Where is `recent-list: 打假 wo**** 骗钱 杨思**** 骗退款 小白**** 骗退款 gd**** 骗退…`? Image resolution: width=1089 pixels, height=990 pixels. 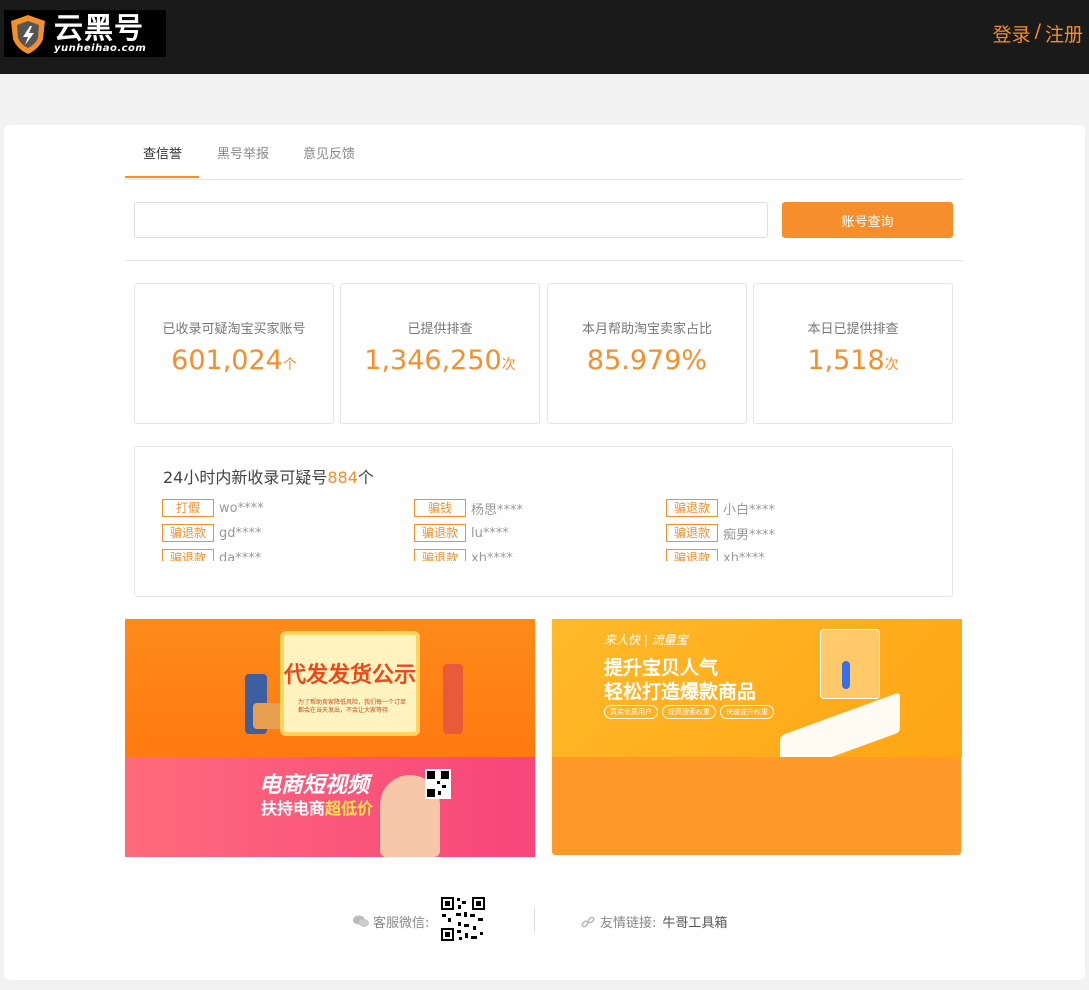 recent-list: 打假 wo**** 骗钱 杨思**** 骗退款 小白**** 骗退款 gd**** 骗退… is located at coordinates (552, 530).